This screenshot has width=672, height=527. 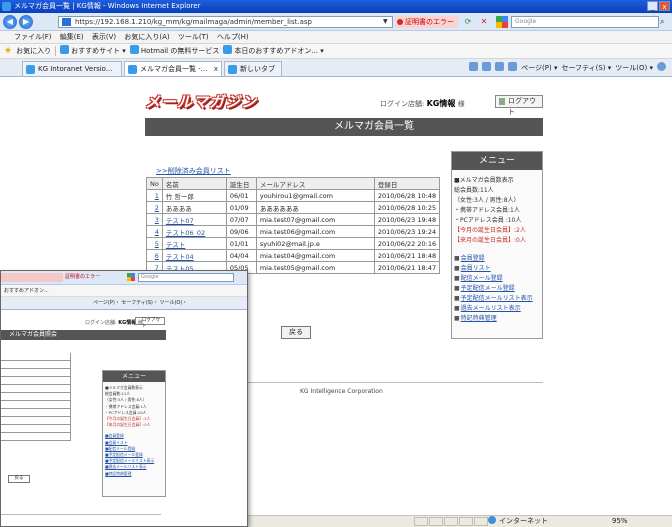 I want to click on mini-search-input: Google, so click(x=186, y=277).